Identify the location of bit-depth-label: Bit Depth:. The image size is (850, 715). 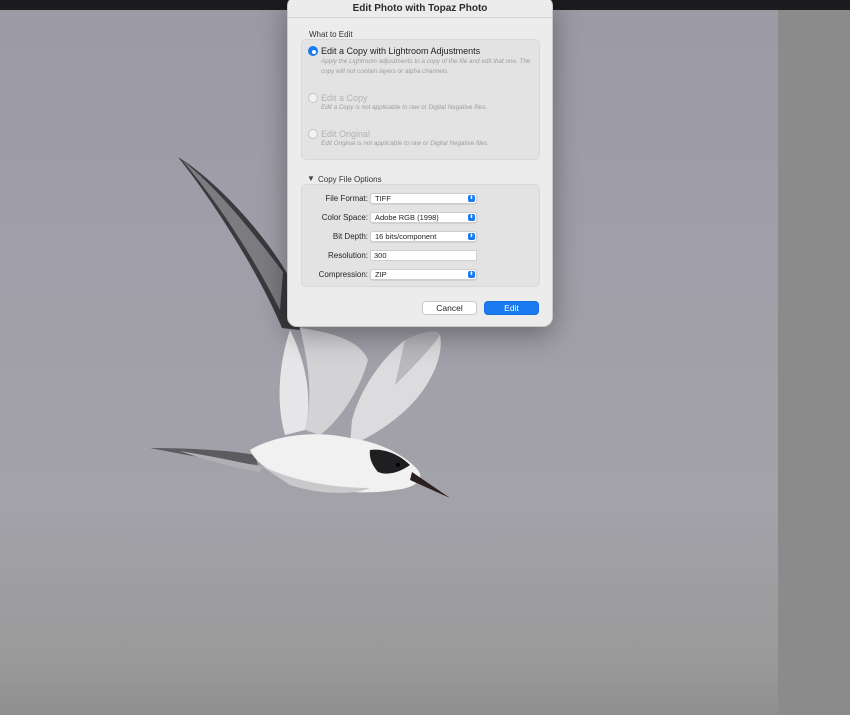
(350, 236).